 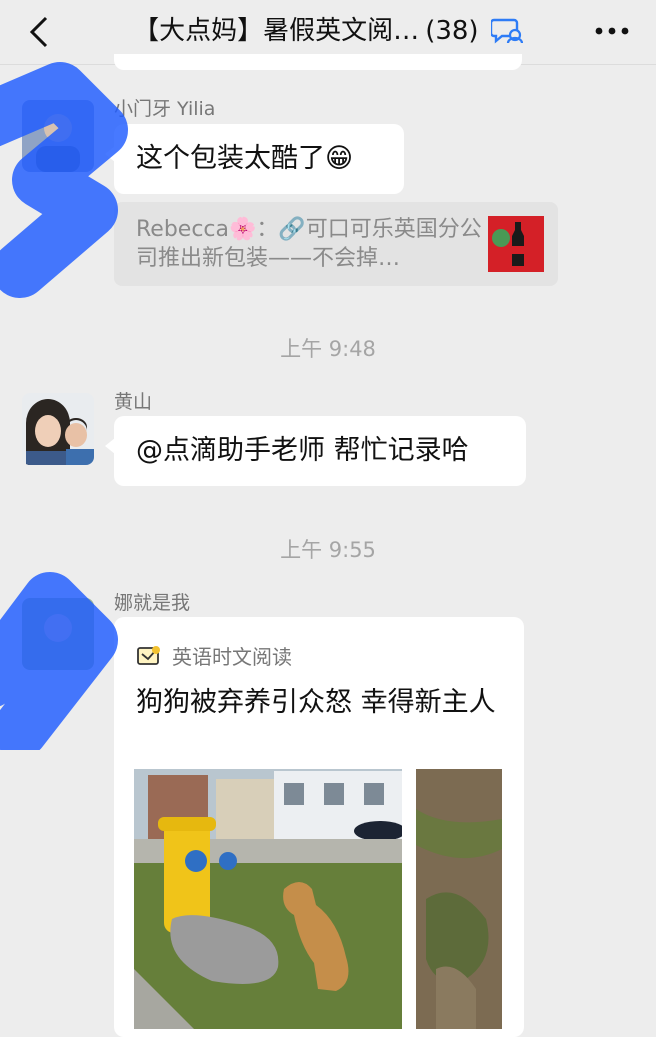 What do you see at coordinates (148, 655) in the screenshot?
I see `article-source-icon` at bounding box center [148, 655].